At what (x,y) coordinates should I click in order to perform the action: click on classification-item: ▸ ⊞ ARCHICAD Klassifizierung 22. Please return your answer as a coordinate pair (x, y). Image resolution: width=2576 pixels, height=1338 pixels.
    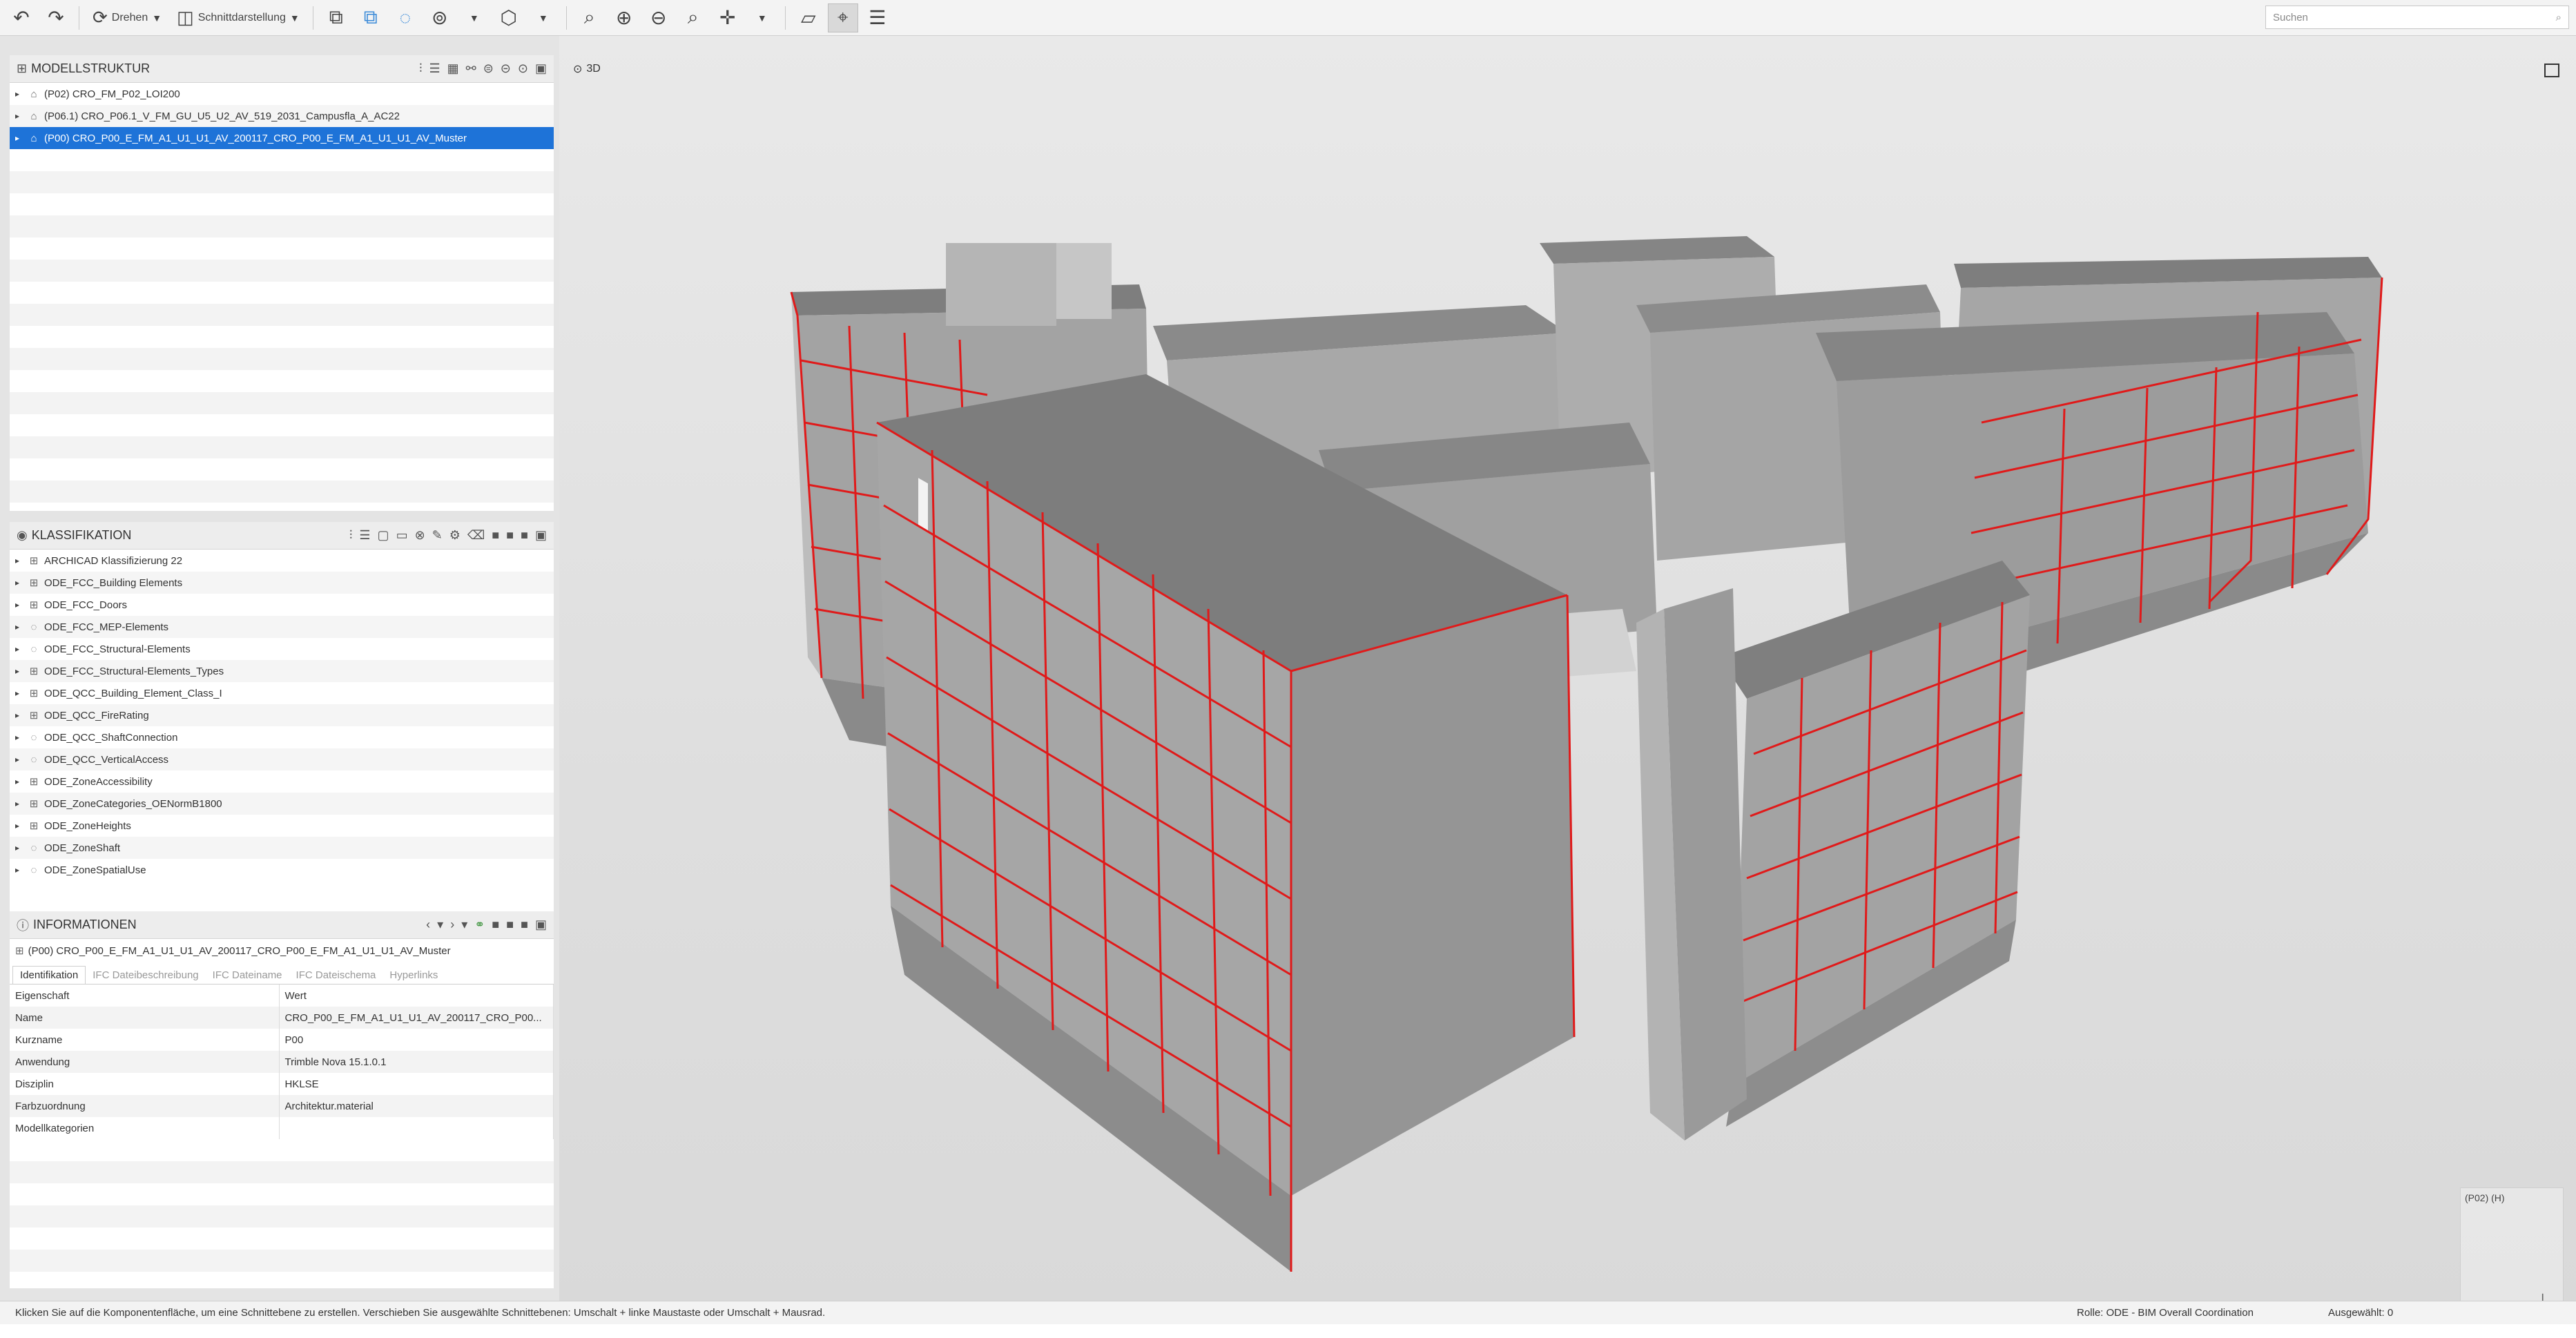
    Looking at the image, I should click on (282, 561).